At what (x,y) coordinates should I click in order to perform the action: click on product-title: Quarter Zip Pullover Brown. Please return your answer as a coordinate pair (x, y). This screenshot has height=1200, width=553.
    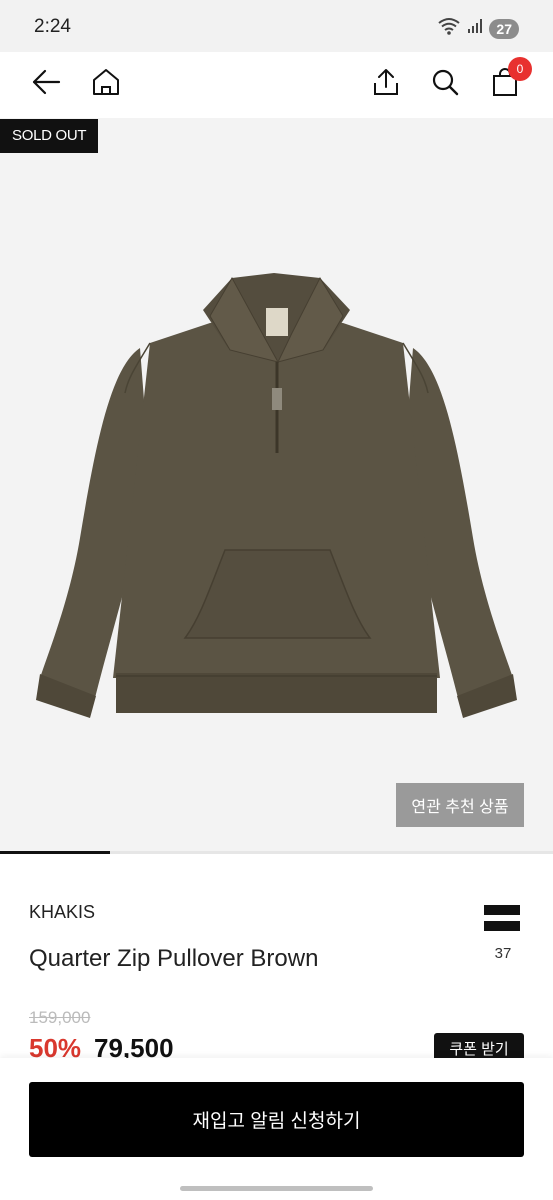
    Looking at the image, I should click on (174, 958).